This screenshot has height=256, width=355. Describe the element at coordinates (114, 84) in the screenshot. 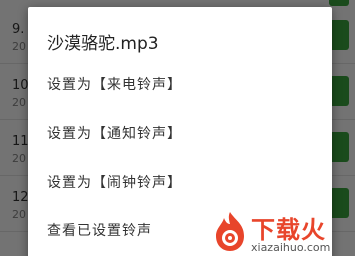

I see `set-ringtone-option: 设置为【来电铃声】` at that location.